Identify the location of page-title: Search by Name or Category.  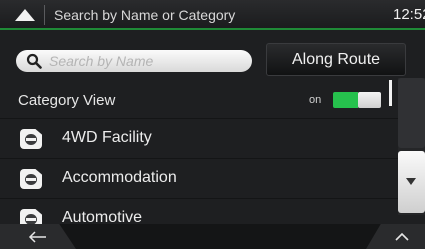
(145, 15).